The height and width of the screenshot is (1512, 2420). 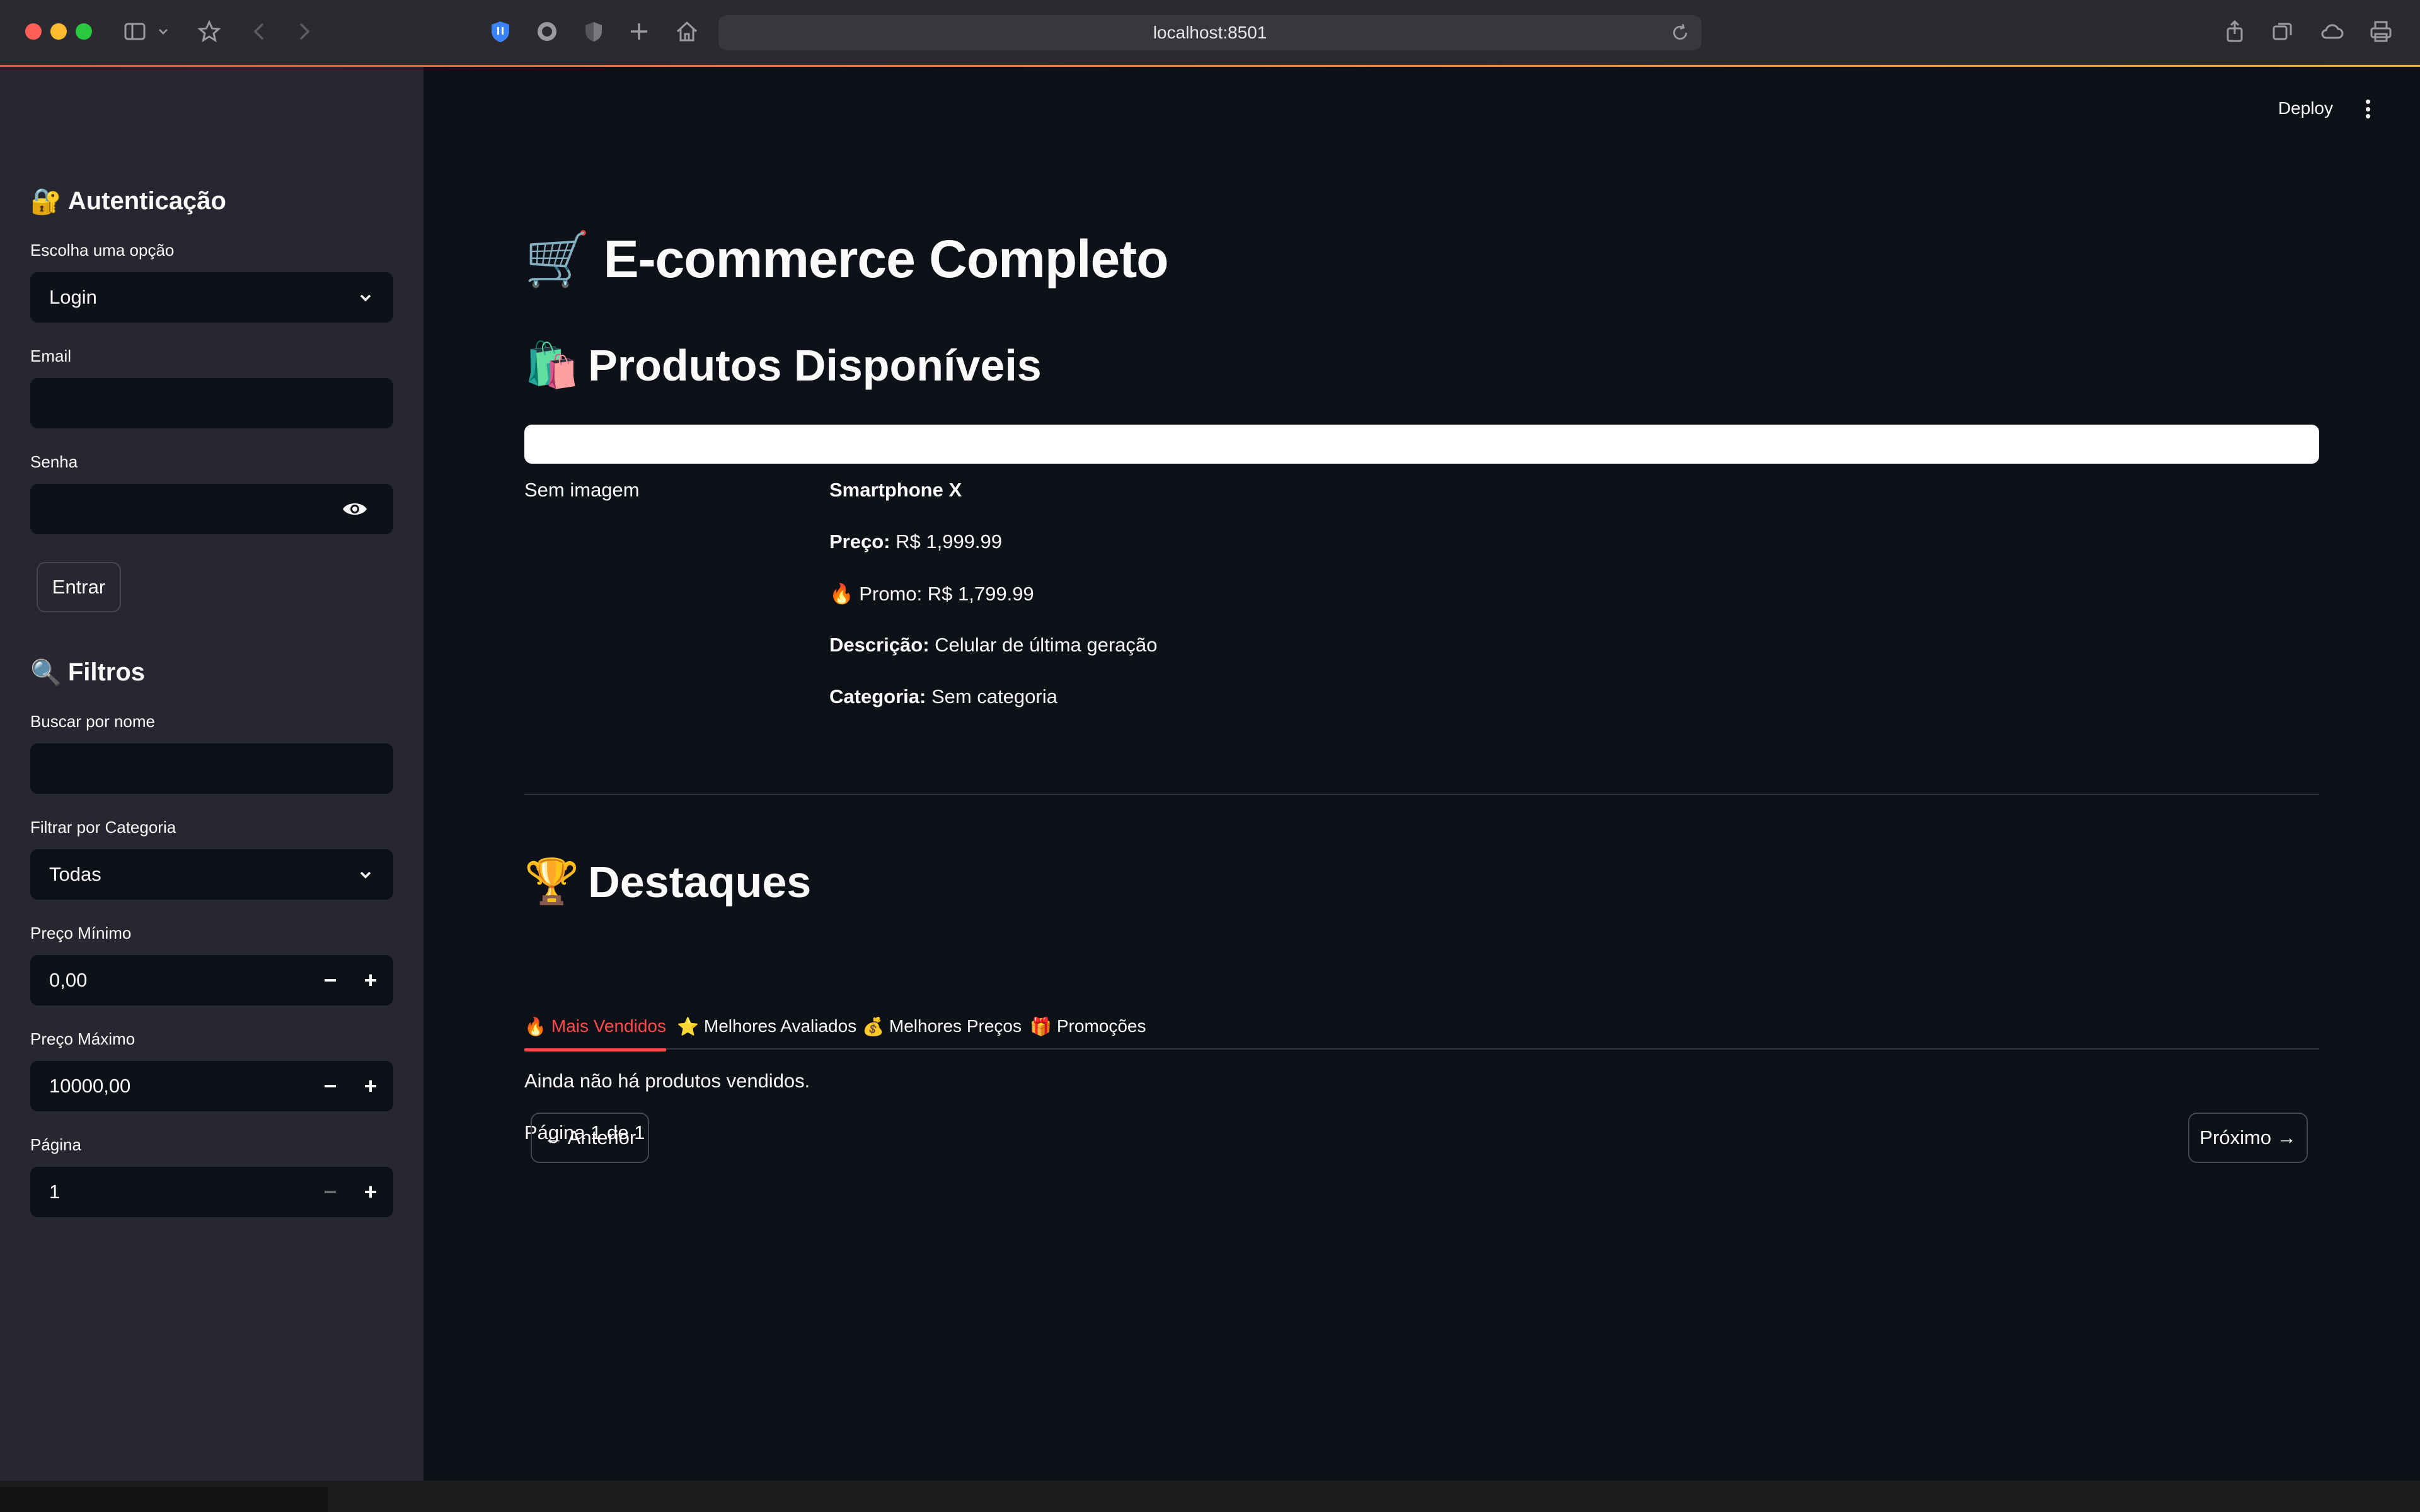 I want to click on shopping-bags-icon: 🛍️, so click(x=552, y=365).